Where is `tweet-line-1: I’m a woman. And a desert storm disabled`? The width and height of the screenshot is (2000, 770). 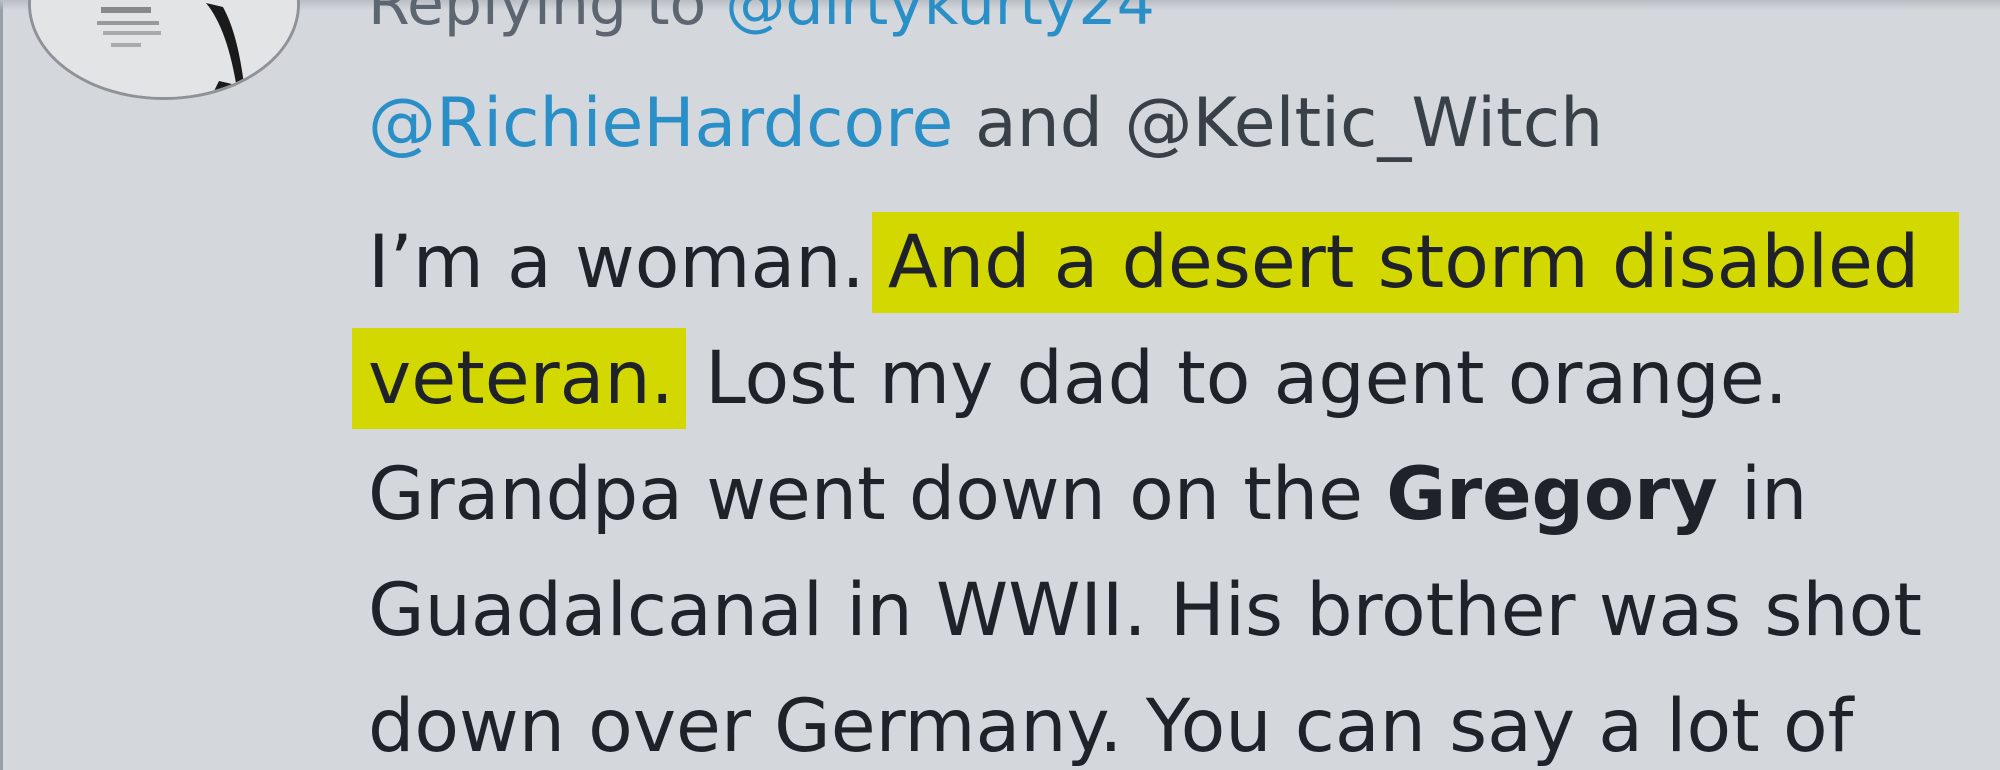 tweet-line-1: I’m a woman. And a desert storm disabled is located at coordinates (1178, 263).